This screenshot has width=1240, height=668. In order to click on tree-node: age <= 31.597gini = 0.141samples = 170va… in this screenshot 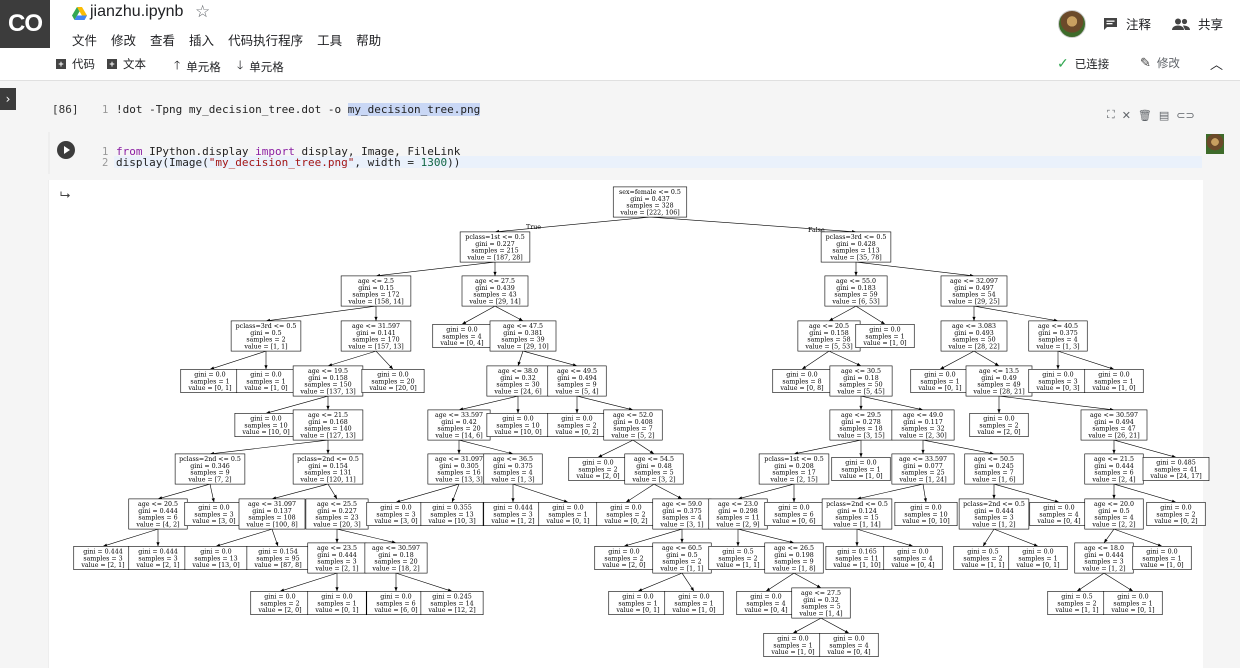, I will do `click(376, 336)`.